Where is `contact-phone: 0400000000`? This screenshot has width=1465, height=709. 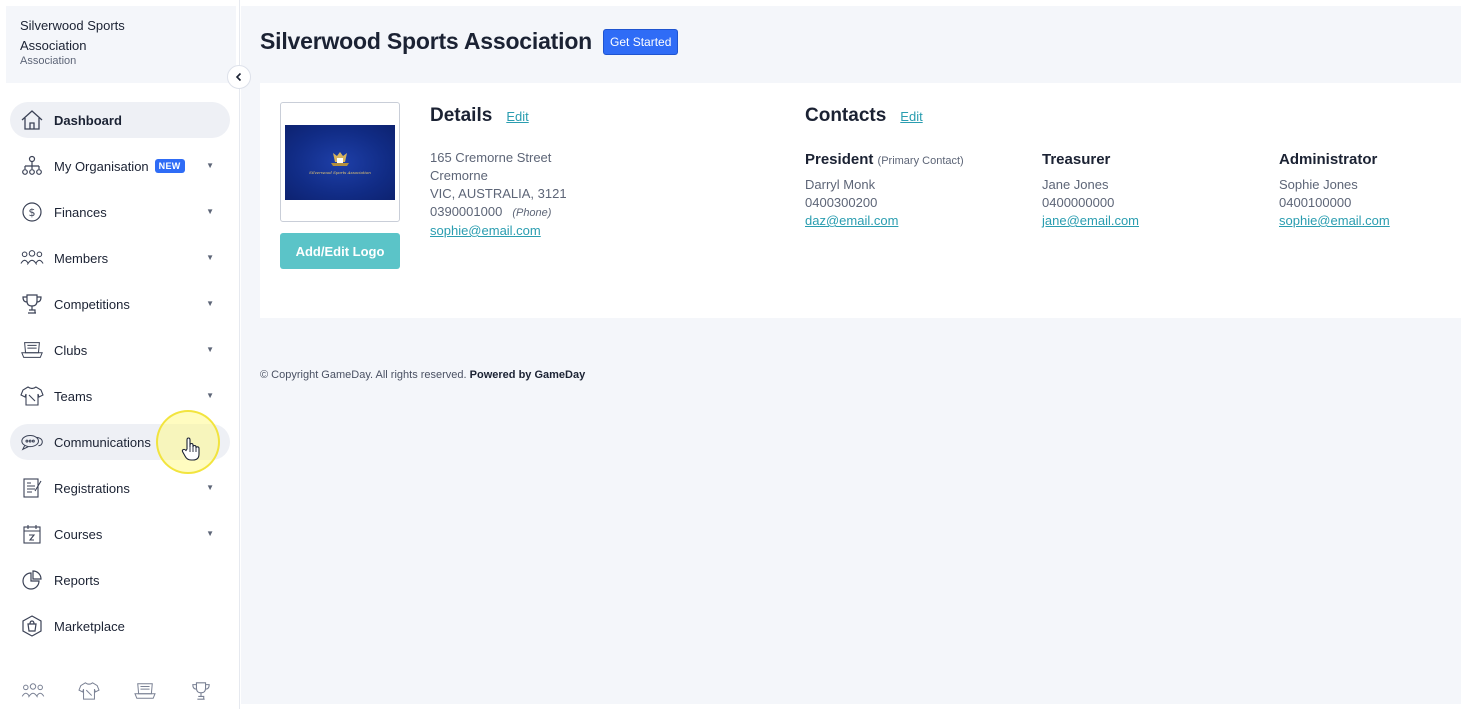
contact-phone: 0400000000 is located at coordinates (1078, 202).